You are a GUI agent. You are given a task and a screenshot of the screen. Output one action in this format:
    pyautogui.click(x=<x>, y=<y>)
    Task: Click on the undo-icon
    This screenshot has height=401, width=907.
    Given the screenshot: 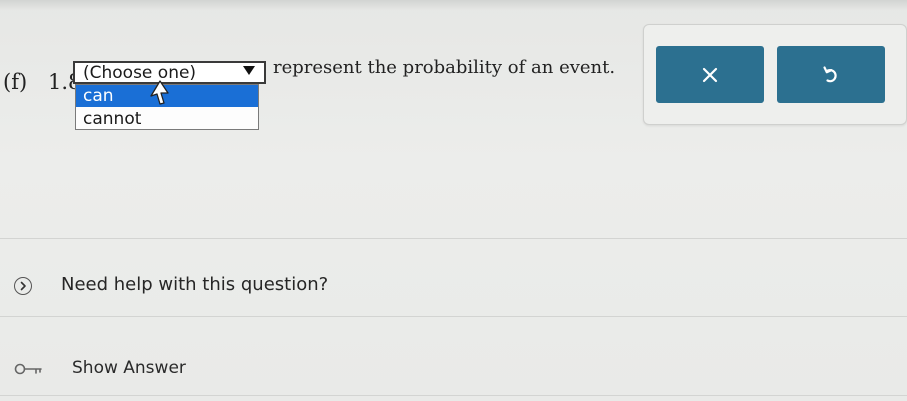 What is the action you would take?
    pyautogui.click(x=830, y=73)
    